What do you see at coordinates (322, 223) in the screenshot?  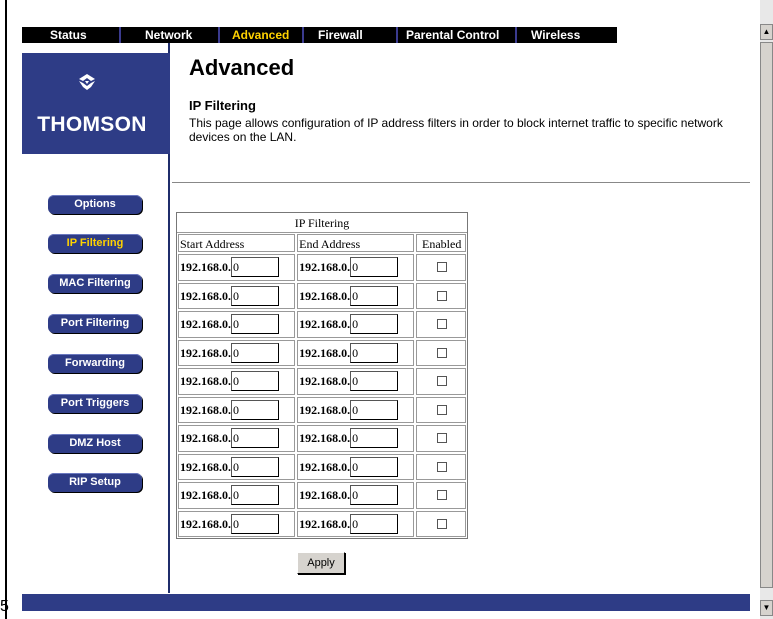 I see `table-title: IP Filtering` at bounding box center [322, 223].